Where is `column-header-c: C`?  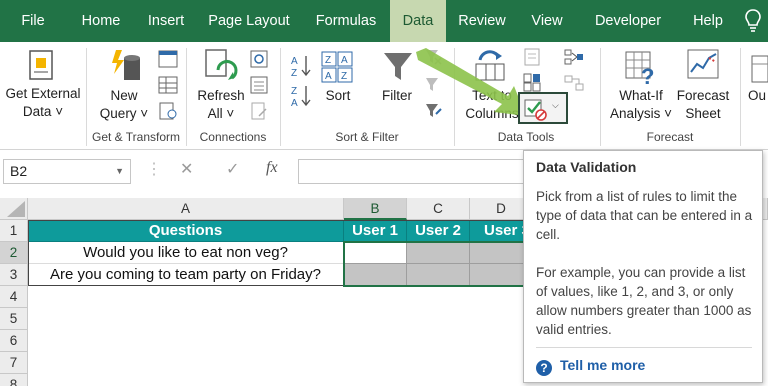 column-header-c: C is located at coordinates (438, 209).